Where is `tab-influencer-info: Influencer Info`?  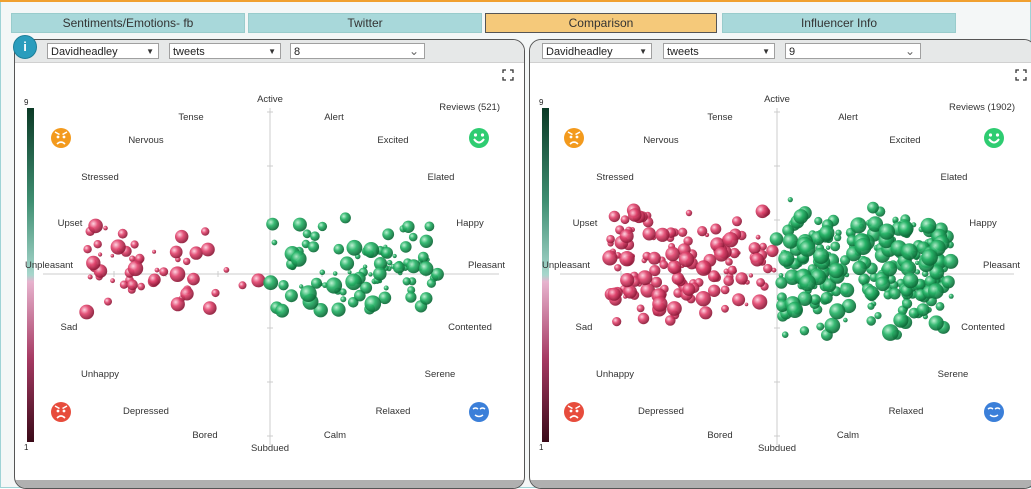 tab-influencer-info: Influencer Info is located at coordinates (839, 23).